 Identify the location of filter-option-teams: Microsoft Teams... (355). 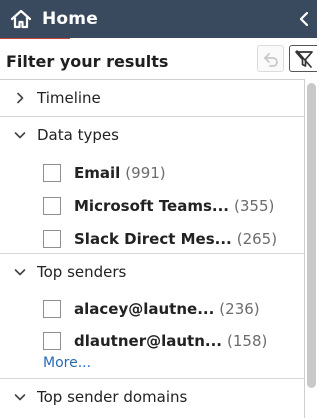
(168, 206).